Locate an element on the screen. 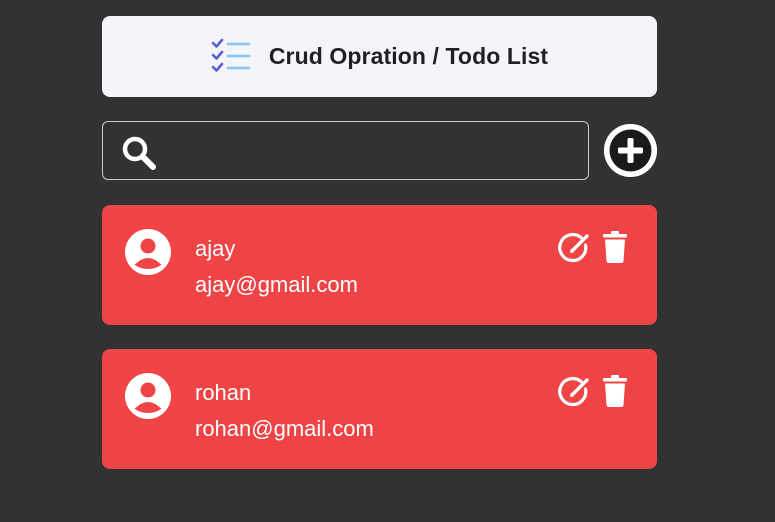 The height and width of the screenshot is (522, 775). user-name: ajay is located at coordinates (215, 248).